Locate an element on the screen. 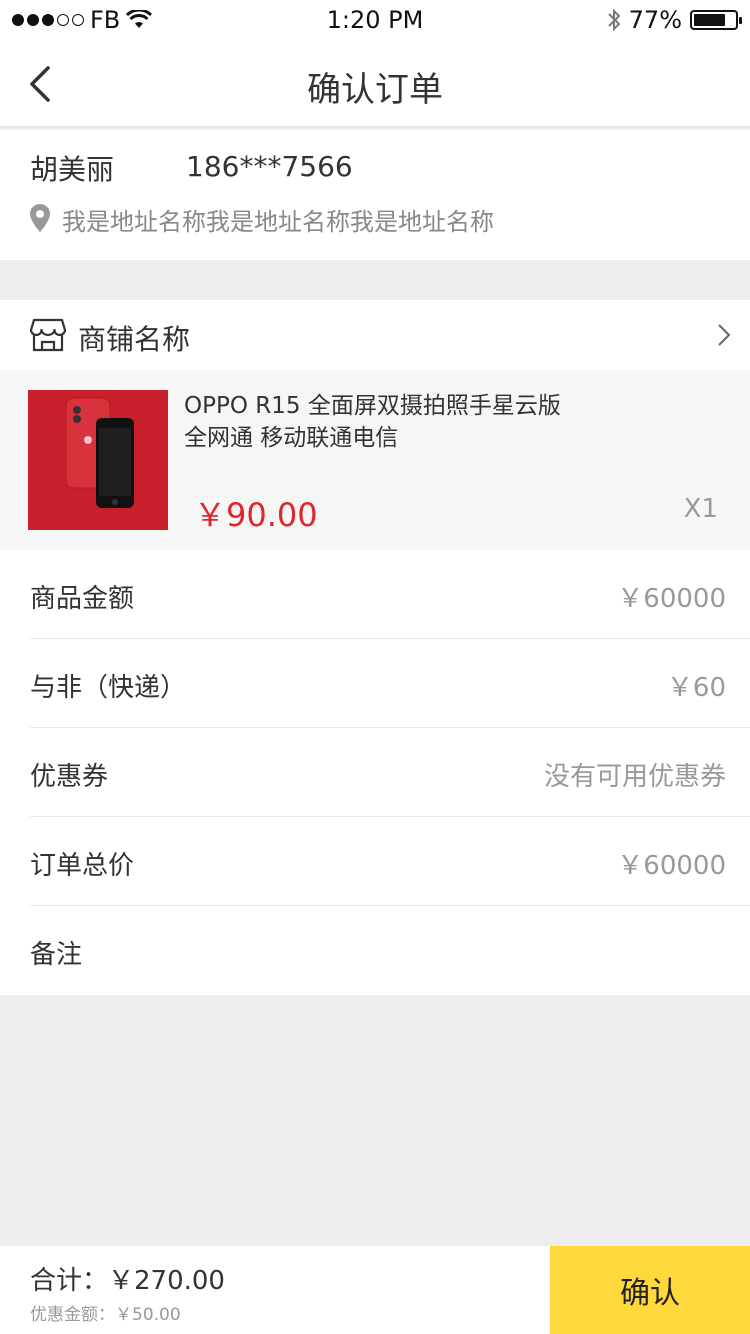 Image resolution: width=750 pixels, height=1334 pixels. confirm-button: 确认 is located at coordinates (650, 1290).